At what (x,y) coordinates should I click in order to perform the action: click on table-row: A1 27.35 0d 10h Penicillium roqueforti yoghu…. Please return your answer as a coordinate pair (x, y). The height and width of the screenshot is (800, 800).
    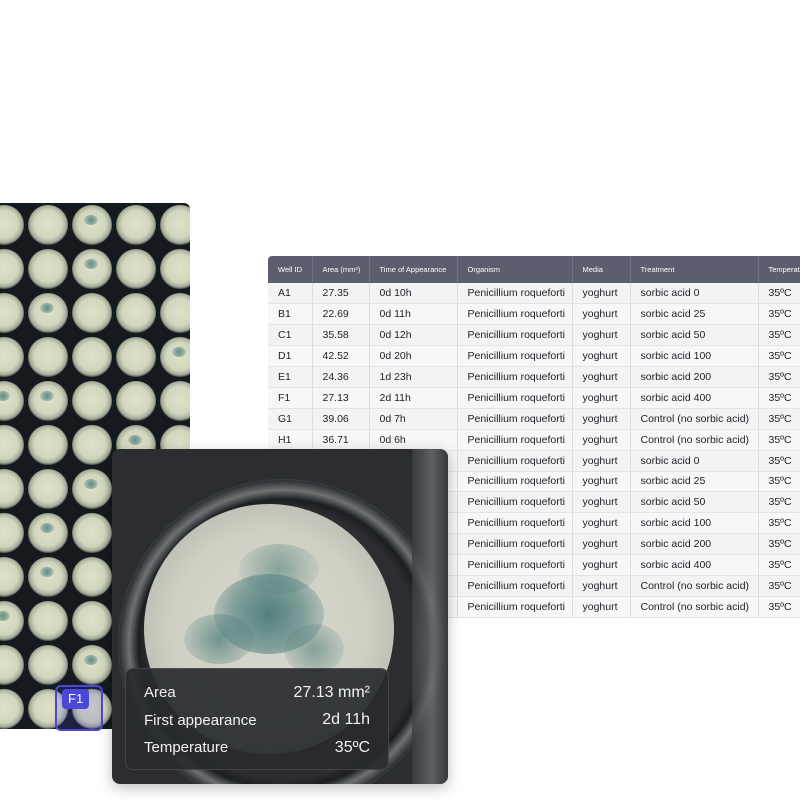
    Looking at the image, I should click on (534, 294).